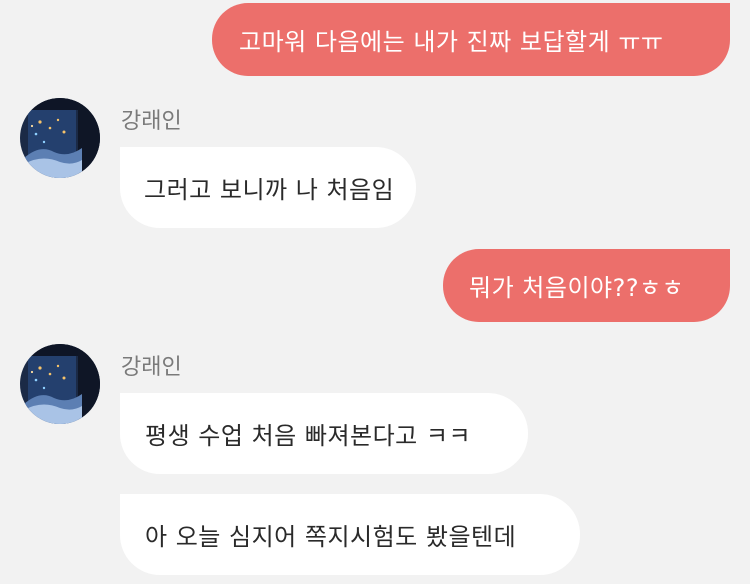  What do you see at coordinates (451, 42) in the screenshot?
I see `message-text: 고마워 다음에는 내가 진짜 보답할게 ㅠㅠ` at bounding box center [451, 42].